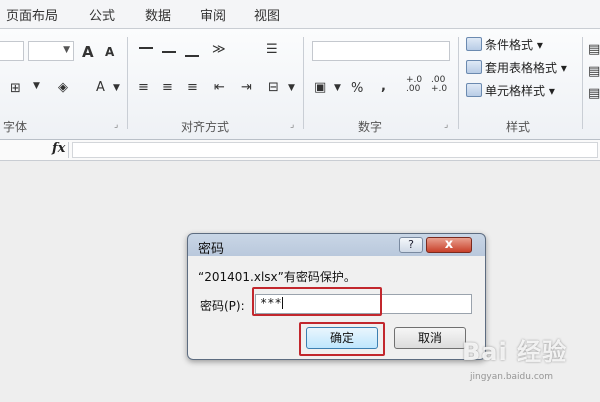 Image resolution: width=600 pixels, height=402 pixels. I want to click on font-group-label: 字体, so click(15, 127).